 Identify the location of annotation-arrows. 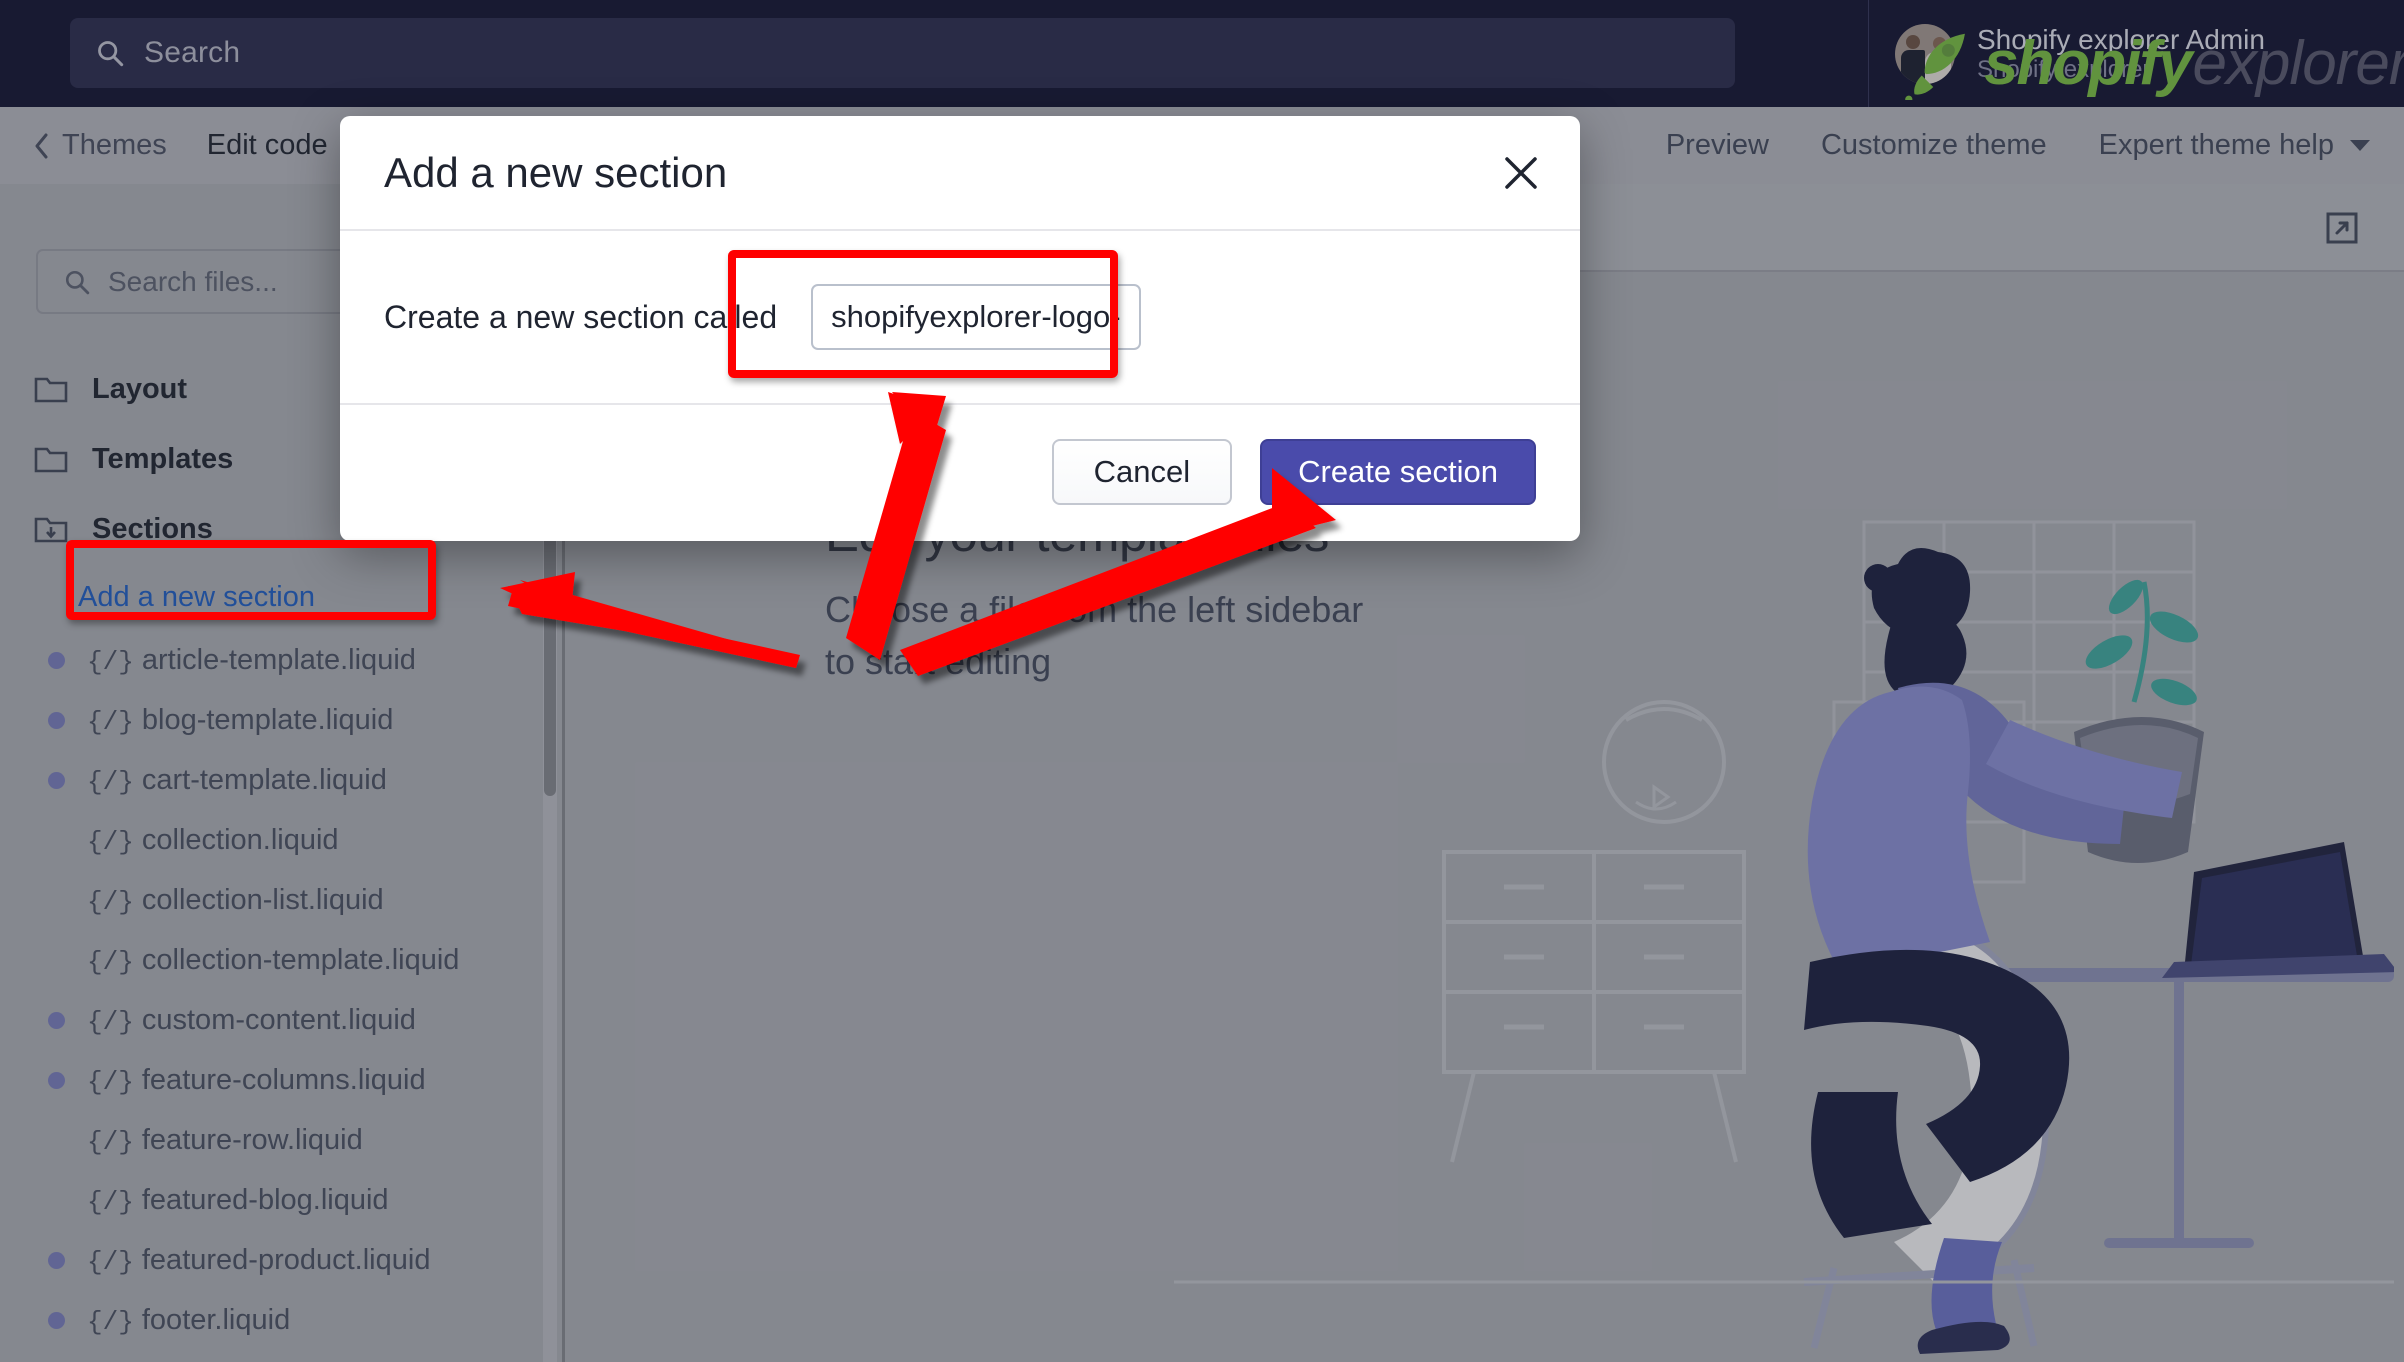
(918, 534).